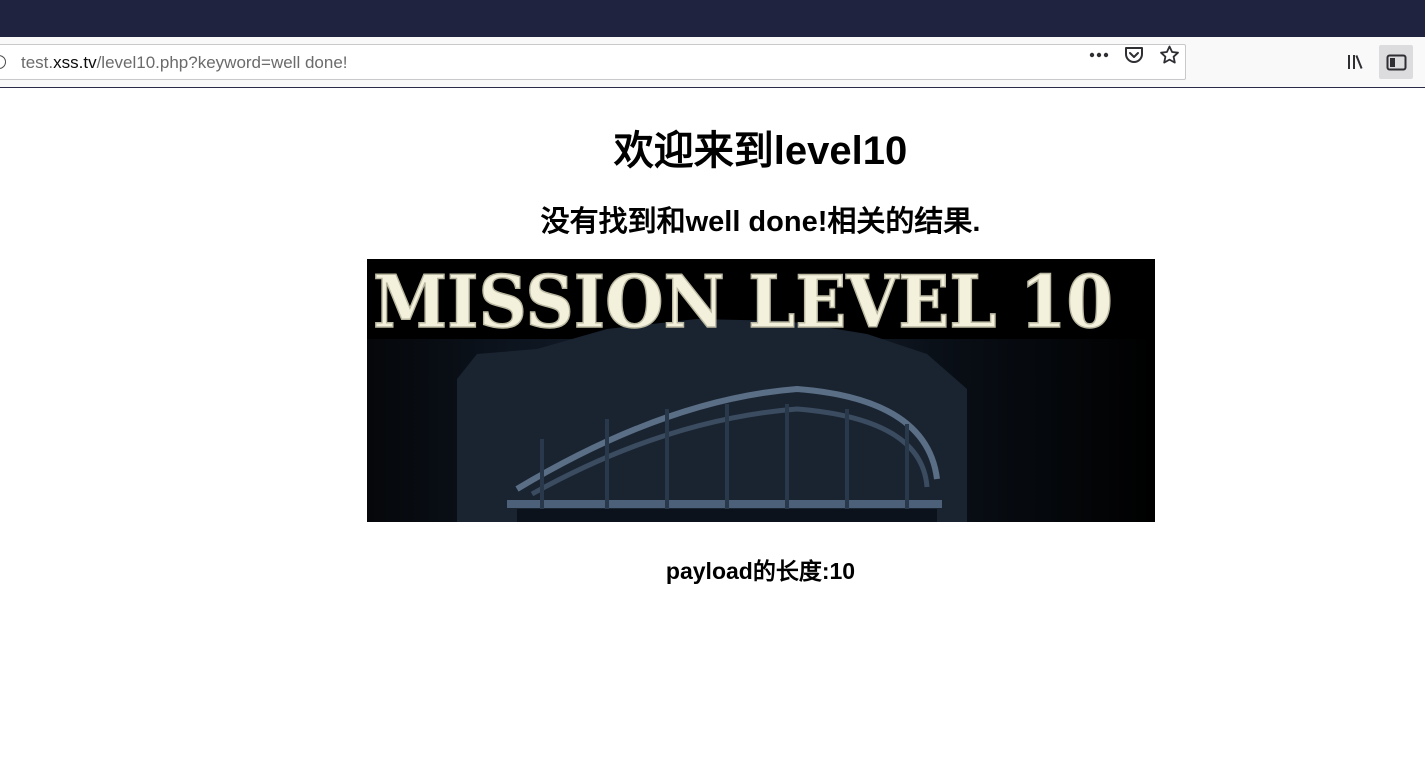  Describe the element at coordinates (222, 62) in the screenshot. I see `url-path: /level10.php?keyword=well done!` at that location.